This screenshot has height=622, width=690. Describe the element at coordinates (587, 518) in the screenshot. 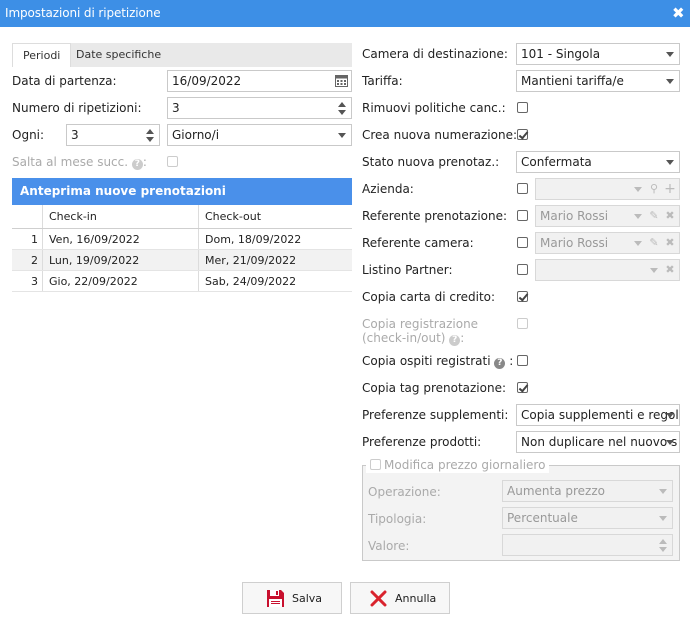

I see `type-select: Percentuale` at that location.